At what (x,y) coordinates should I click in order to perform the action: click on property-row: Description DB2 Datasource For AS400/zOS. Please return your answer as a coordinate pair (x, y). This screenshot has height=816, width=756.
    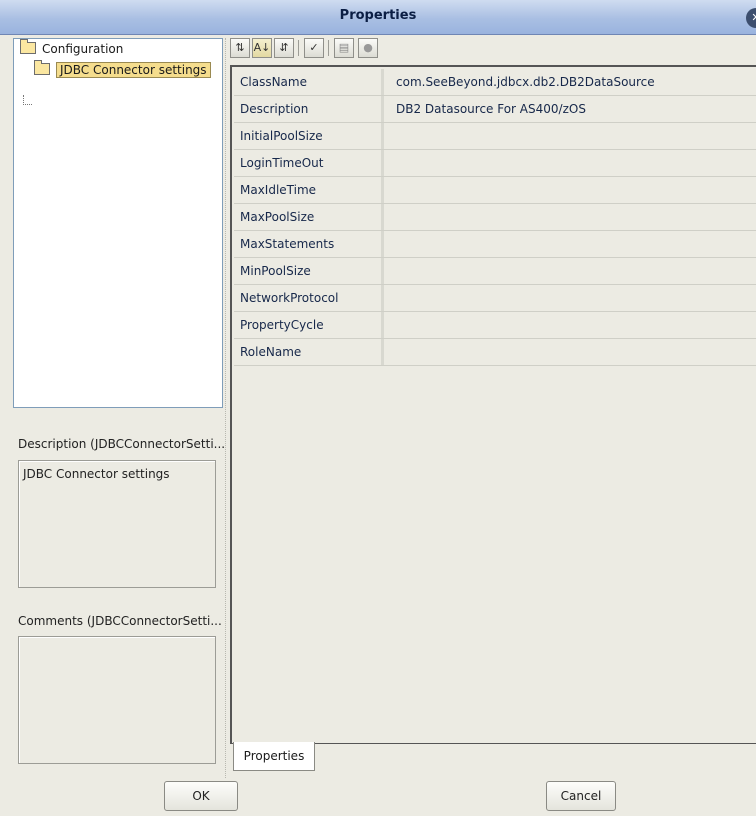
    Looking at the image, I should click on (495, 109).